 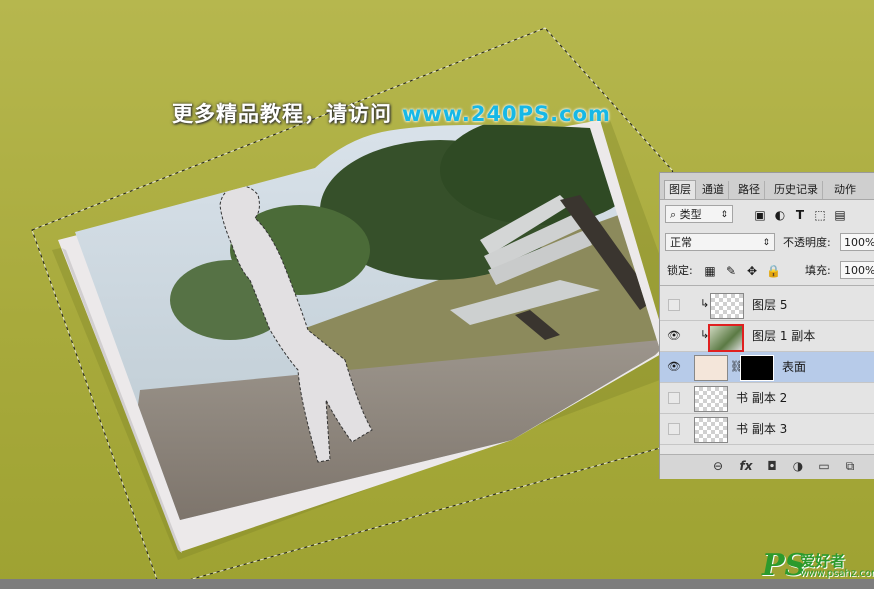 I want to click on fill-field: 100%, so click(x=857, y=270).